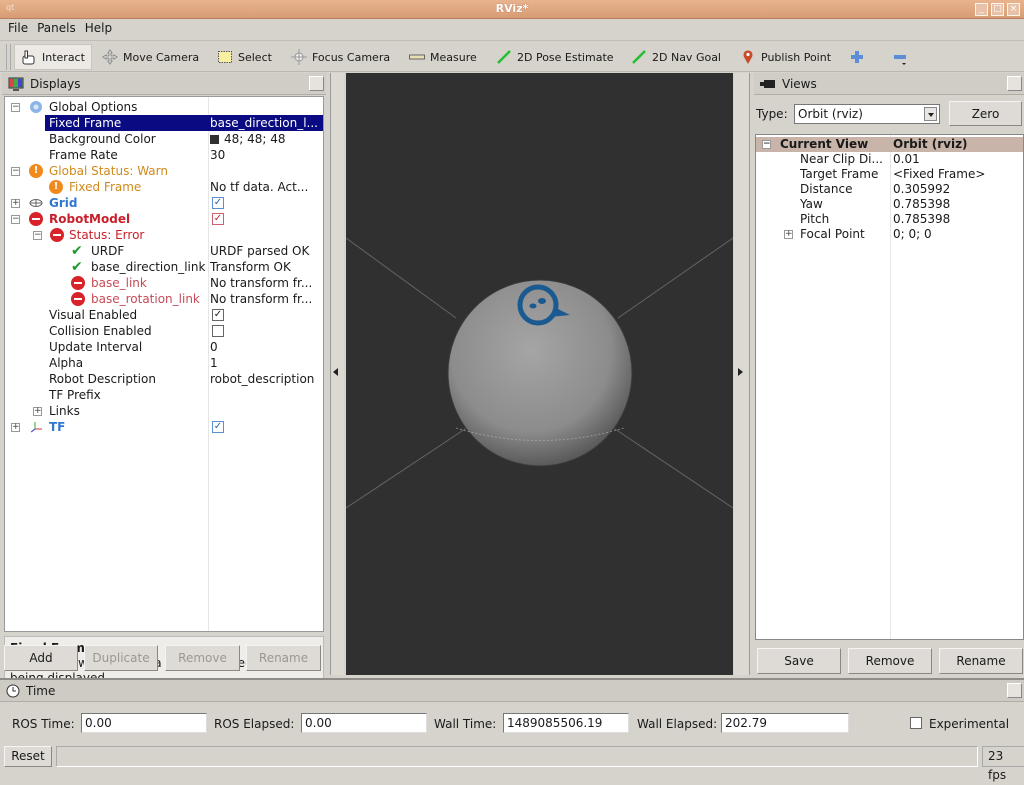  I want to click on ros-elapsed-field: 0.00, so click(364, 723).